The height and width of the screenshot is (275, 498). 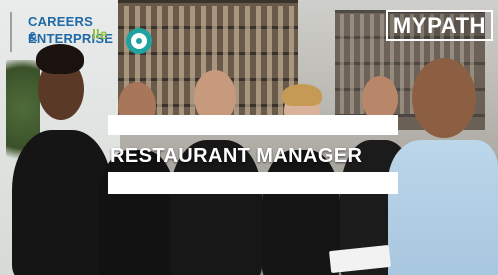 I want to click on lep-logo: lle, so click(x=108, y=36).